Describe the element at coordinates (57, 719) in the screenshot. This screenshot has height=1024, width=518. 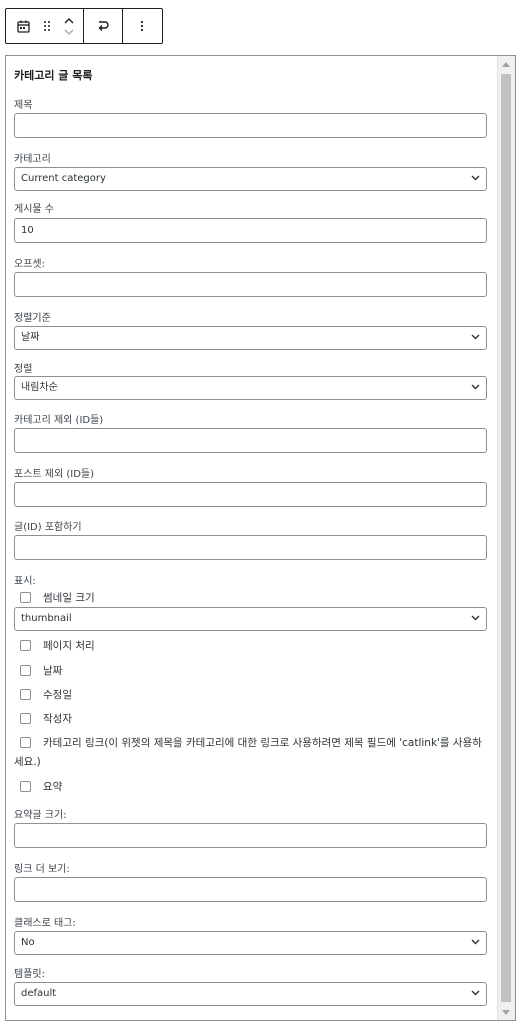
I see `author-label: 작성자` at that location.